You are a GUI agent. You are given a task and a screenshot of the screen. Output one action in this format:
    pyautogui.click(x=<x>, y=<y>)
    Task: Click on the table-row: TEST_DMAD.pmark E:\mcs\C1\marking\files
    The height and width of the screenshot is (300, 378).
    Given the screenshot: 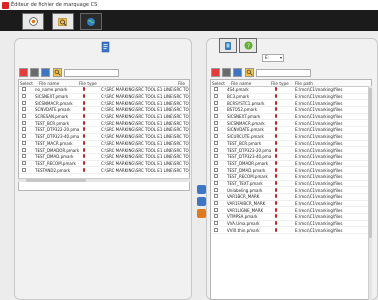 What is the action you would take?
    pyautogui.click(x=291, y=170)
    